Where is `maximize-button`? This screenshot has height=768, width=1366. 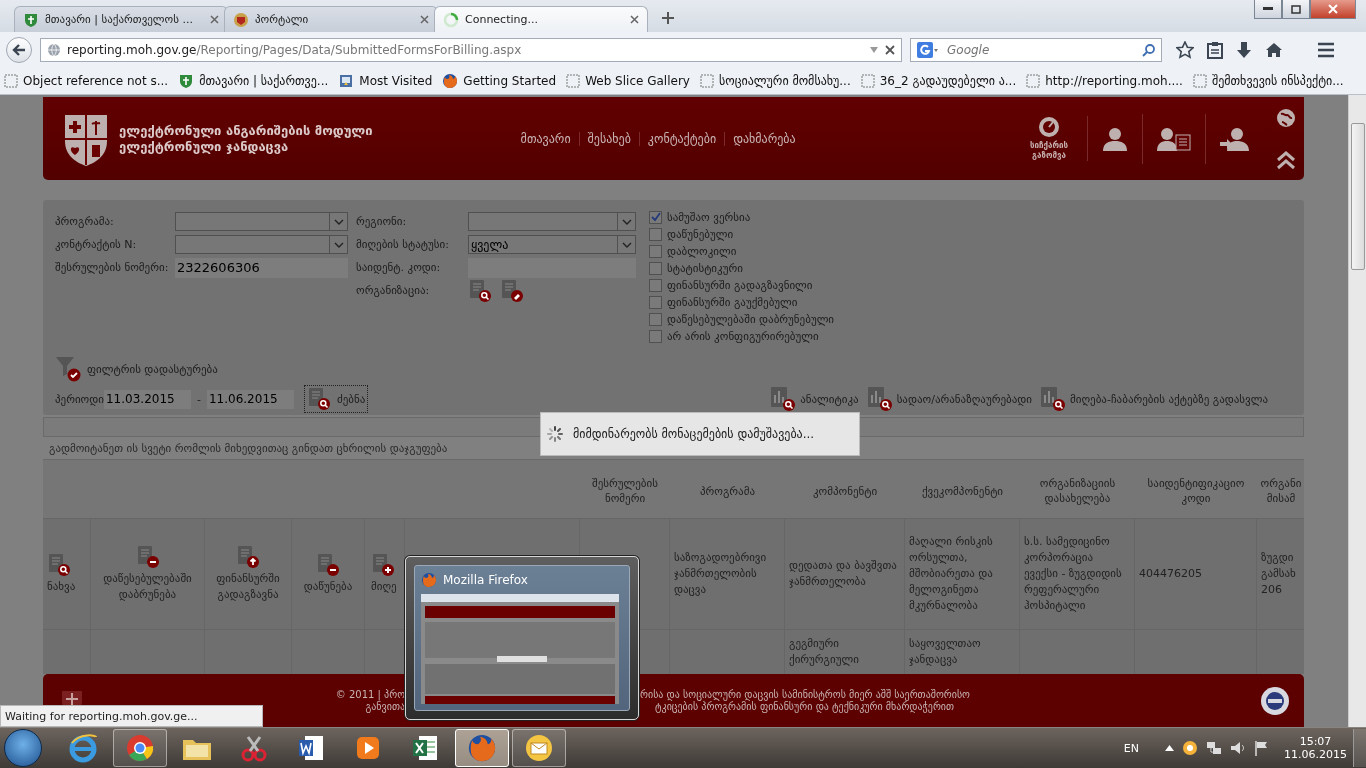 maximize-button is located at coordinates (1296, 9).